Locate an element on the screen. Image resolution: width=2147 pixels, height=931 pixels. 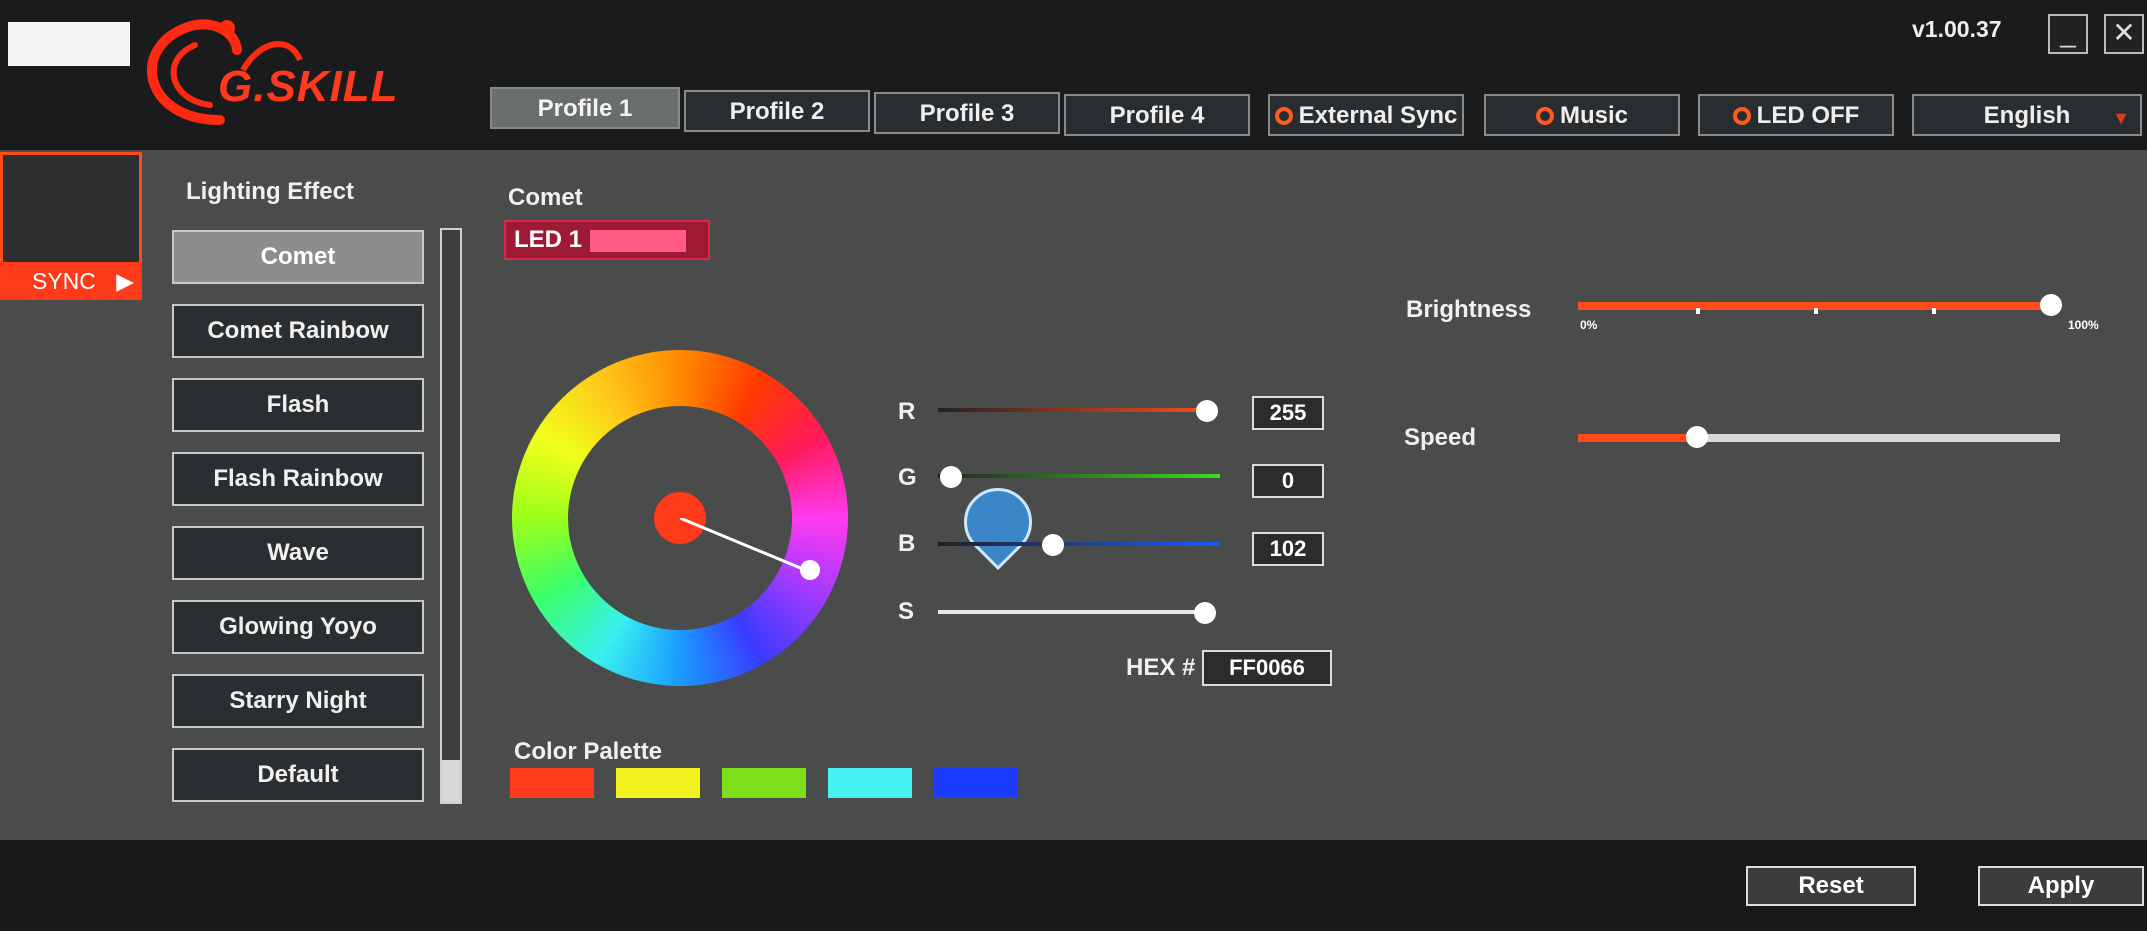
version-label: v1.00.37 is located at coordinates (1957, 29).